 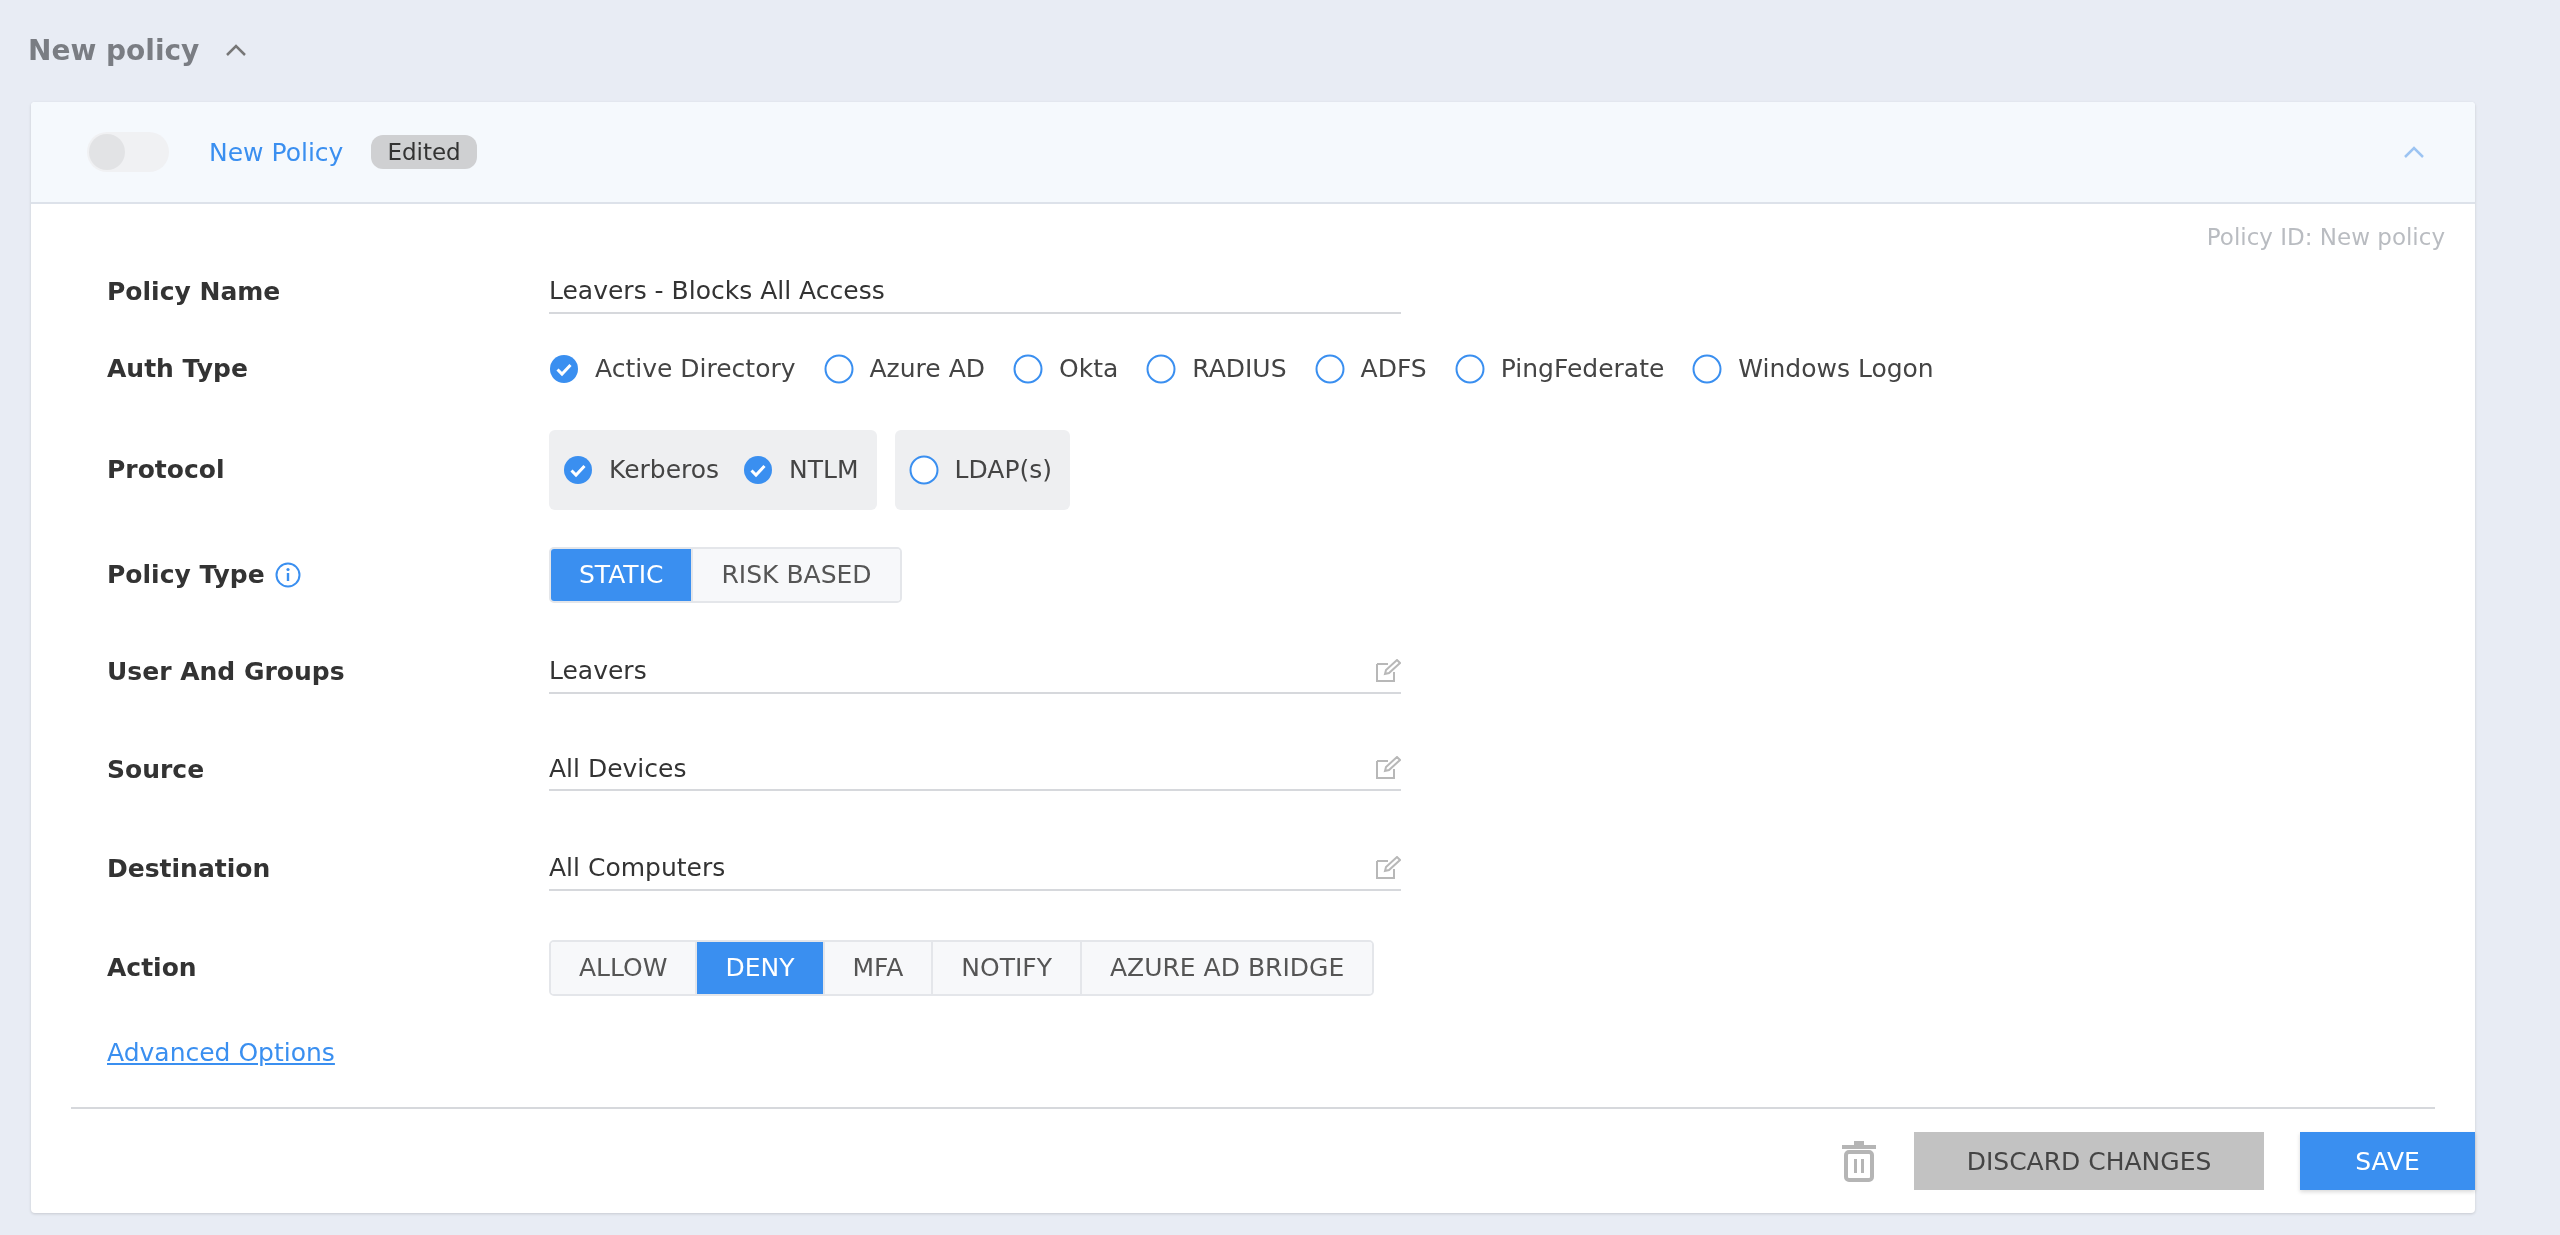 What do you see at coordinates (114, 50) in the screenshot?
I see `section-title: New policy` at bounding box center [114, 50].